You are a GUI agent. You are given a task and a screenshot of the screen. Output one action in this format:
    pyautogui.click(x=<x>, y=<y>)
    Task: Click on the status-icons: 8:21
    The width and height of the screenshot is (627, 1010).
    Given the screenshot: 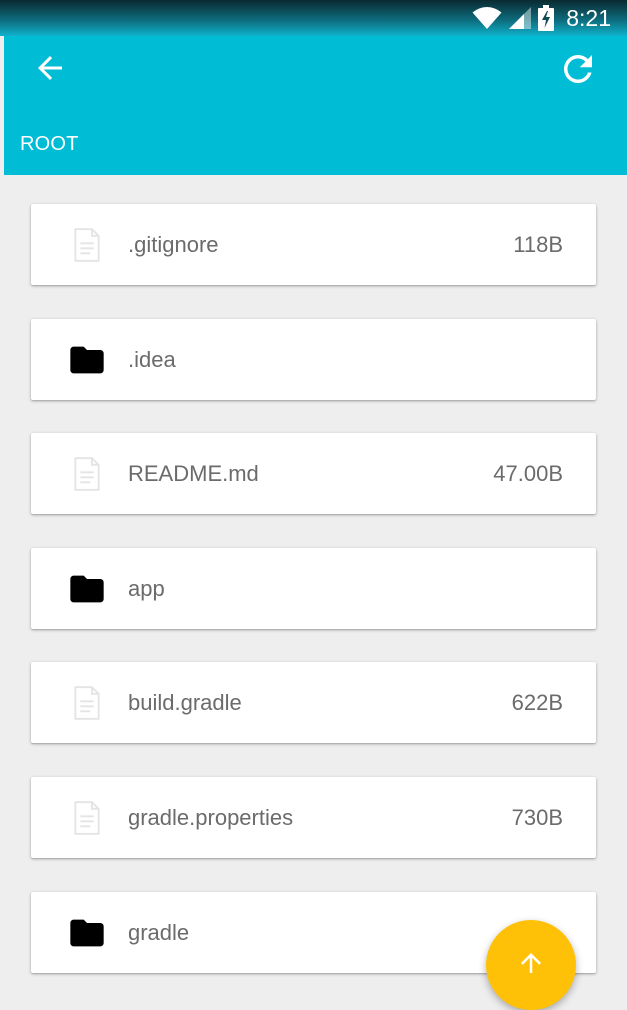 What is the action you would take?
    pyautogui.click(x=541, y=18)
    